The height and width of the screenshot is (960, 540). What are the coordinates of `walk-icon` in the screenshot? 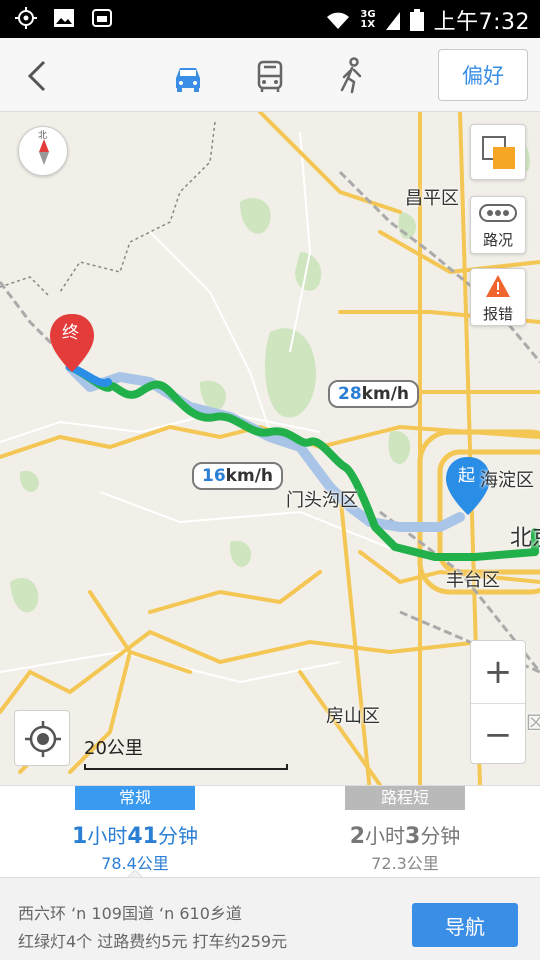 It's located at (352, 76).